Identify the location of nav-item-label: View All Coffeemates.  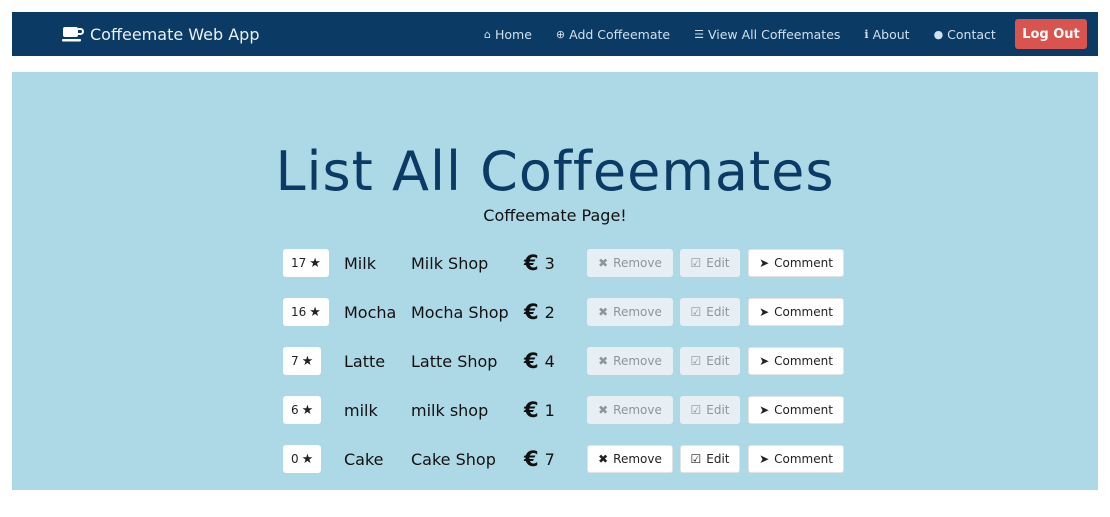
(774, 34).